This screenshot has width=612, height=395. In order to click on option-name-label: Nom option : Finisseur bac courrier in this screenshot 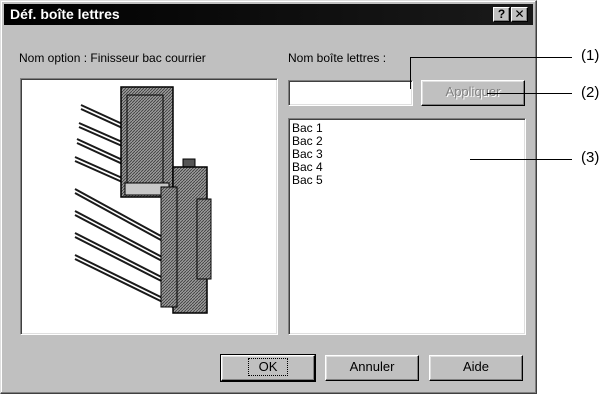, I will do `click(112, 58)`.